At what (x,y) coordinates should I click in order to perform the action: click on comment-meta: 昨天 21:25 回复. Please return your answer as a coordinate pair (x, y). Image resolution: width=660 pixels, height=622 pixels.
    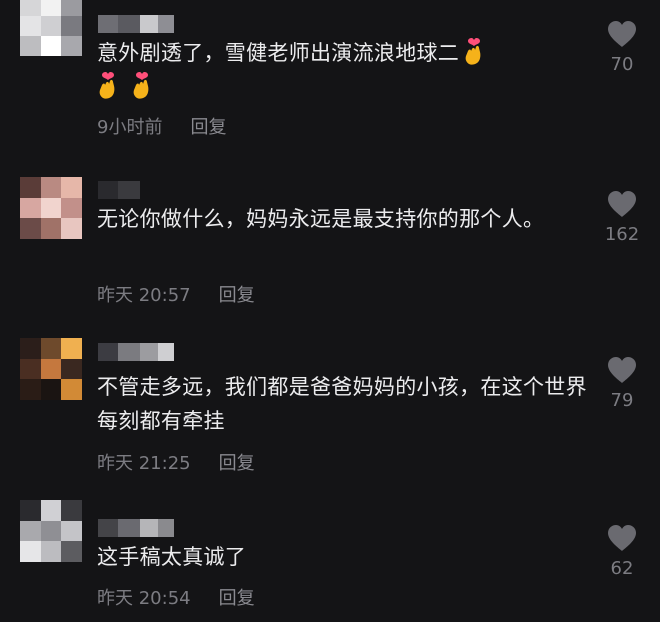
    Looking at the image, I should click on (176, 462).